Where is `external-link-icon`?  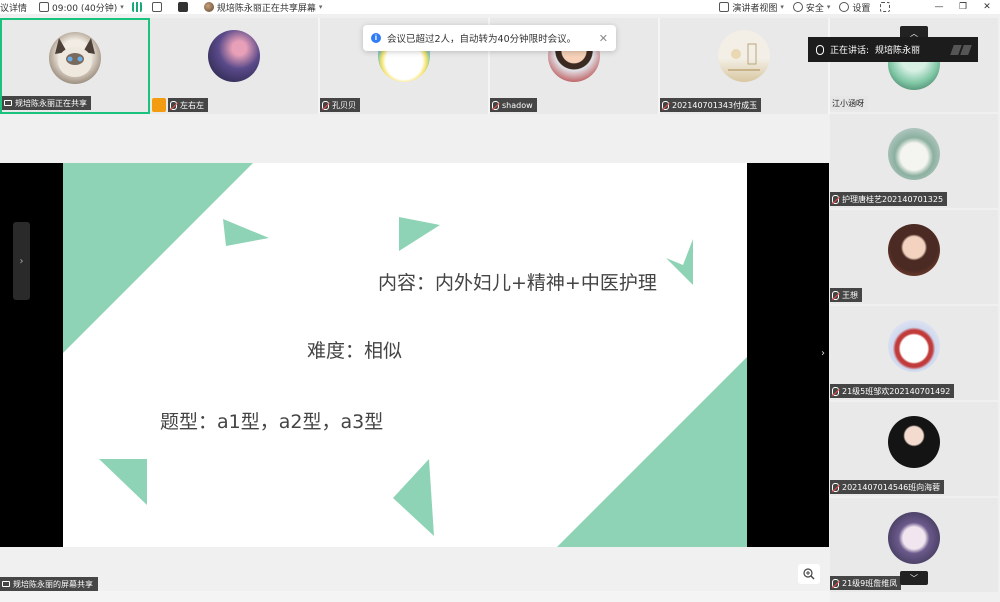
external-link-icon is located at coordinates (156, 7).